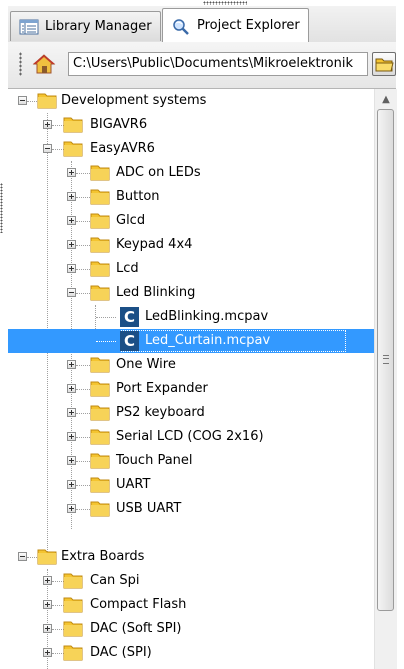 This screenshot has width=404, height=669. I want to click on tree-item-uart: UART, so click(191, 485).